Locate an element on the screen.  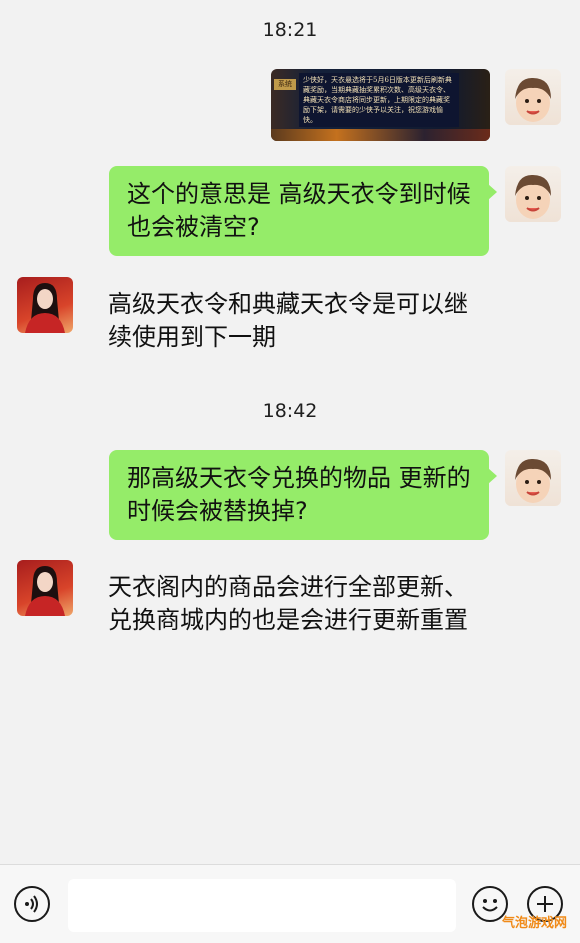
outgoing-message: 这个的意思是 高级天衣令到时候也会被清空? is located at coordinates (303, 211).